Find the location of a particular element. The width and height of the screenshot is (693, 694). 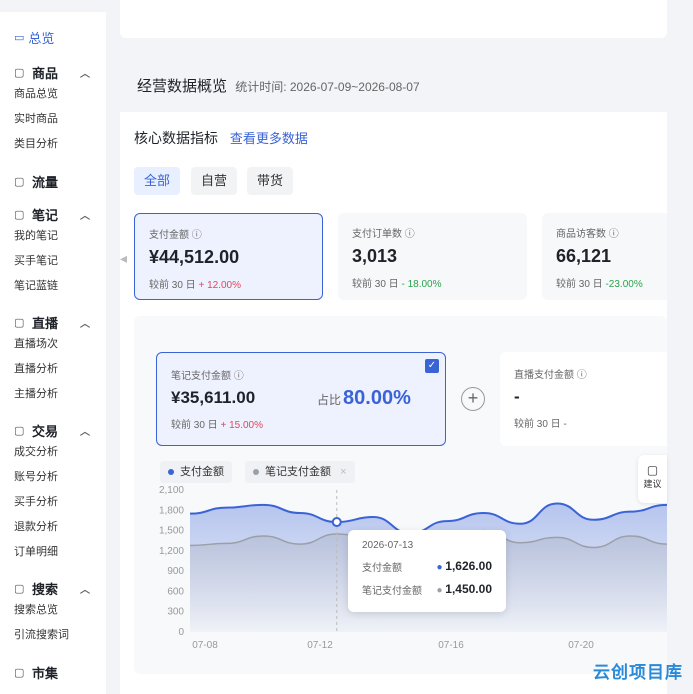

nav-group-header: ▢ 商品 ︿ is located at coordinates (56, 72).